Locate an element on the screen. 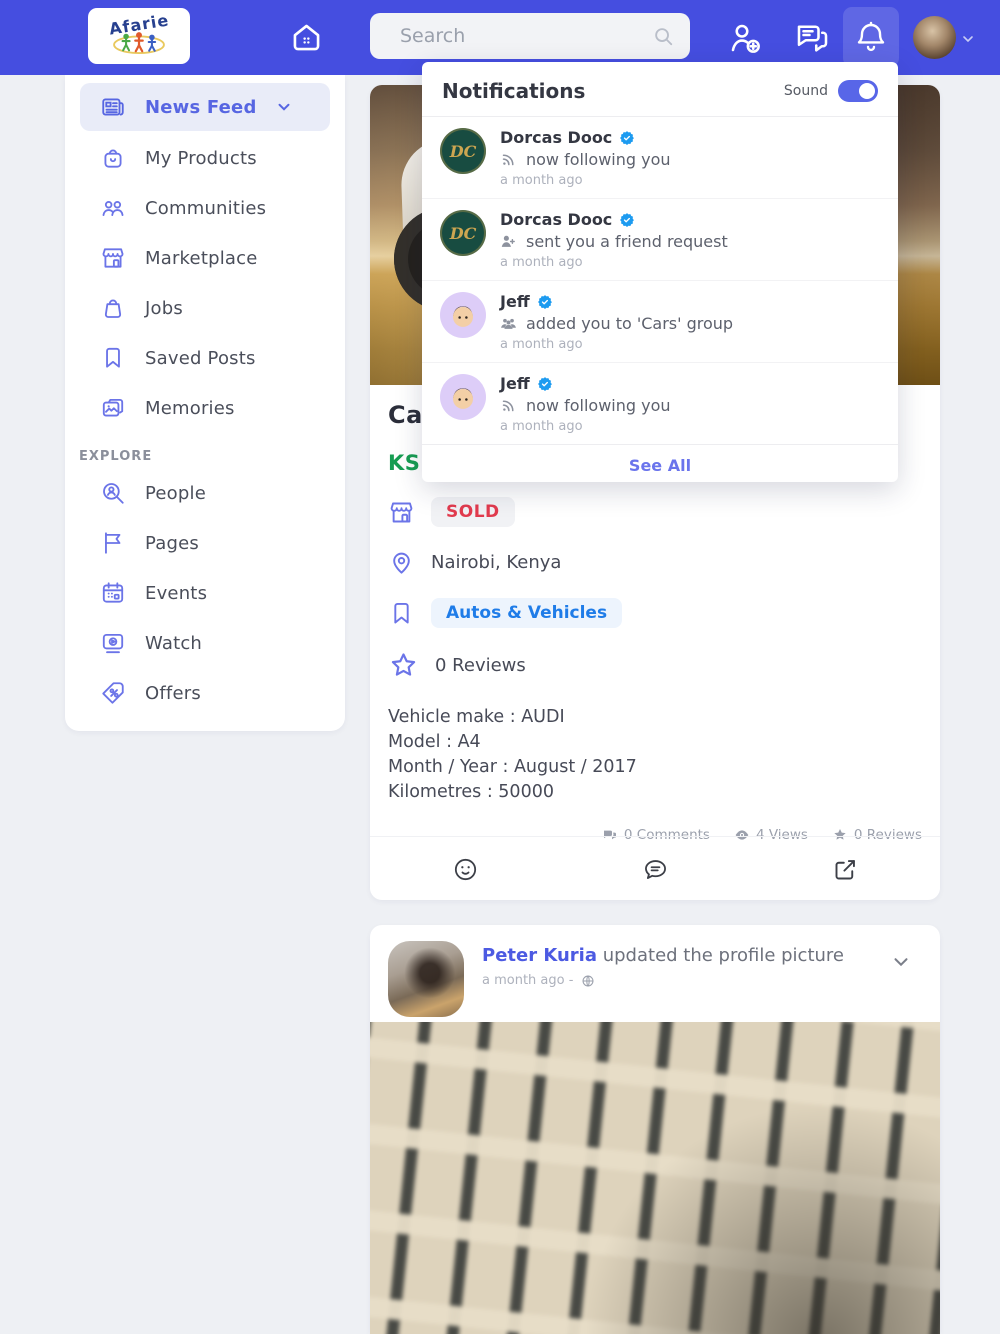 This screenshot has height=1334, width=1000. post-menu-chevron-icon is located at coordinates (901, 962).